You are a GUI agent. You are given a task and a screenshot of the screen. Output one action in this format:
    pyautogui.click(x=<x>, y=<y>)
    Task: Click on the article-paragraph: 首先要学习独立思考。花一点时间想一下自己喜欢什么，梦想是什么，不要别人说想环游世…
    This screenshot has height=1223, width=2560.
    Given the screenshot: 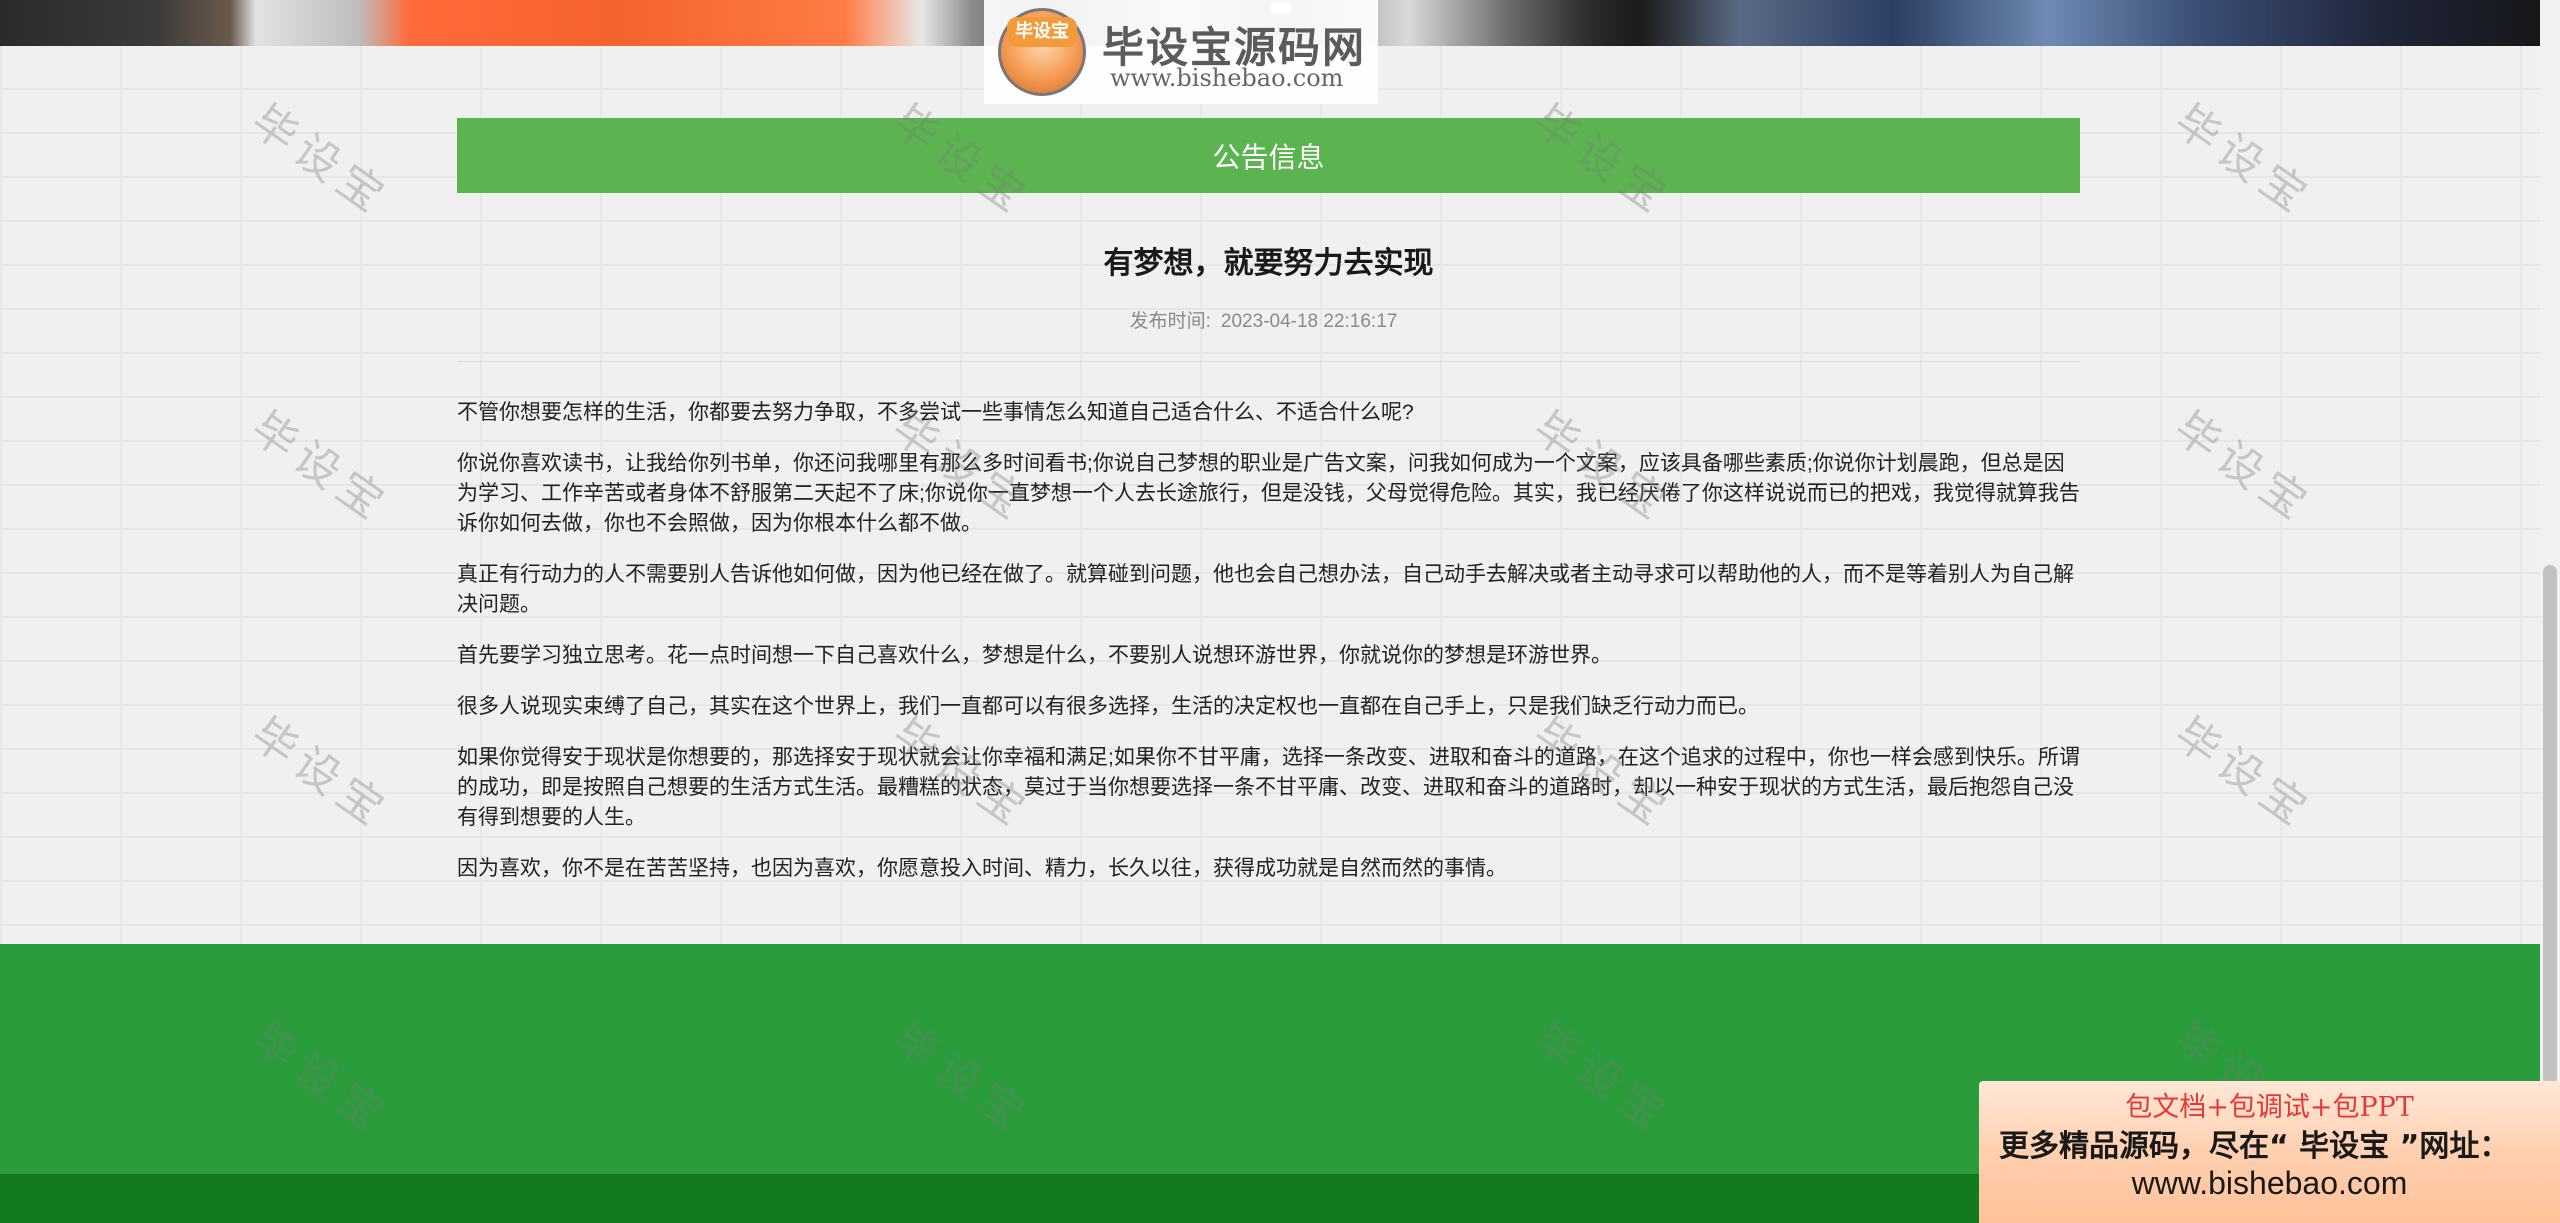 What is the action you would take?
    pyautogui.click(x=1034, y=655)
    